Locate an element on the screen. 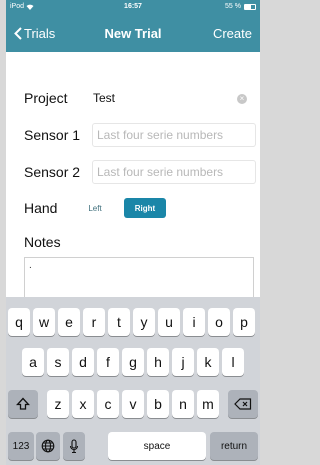 Image resolution: width=320 pixels, height=465 pixels. status-bar: iPod 16:57 55 % is located at coordinates (133, 7).